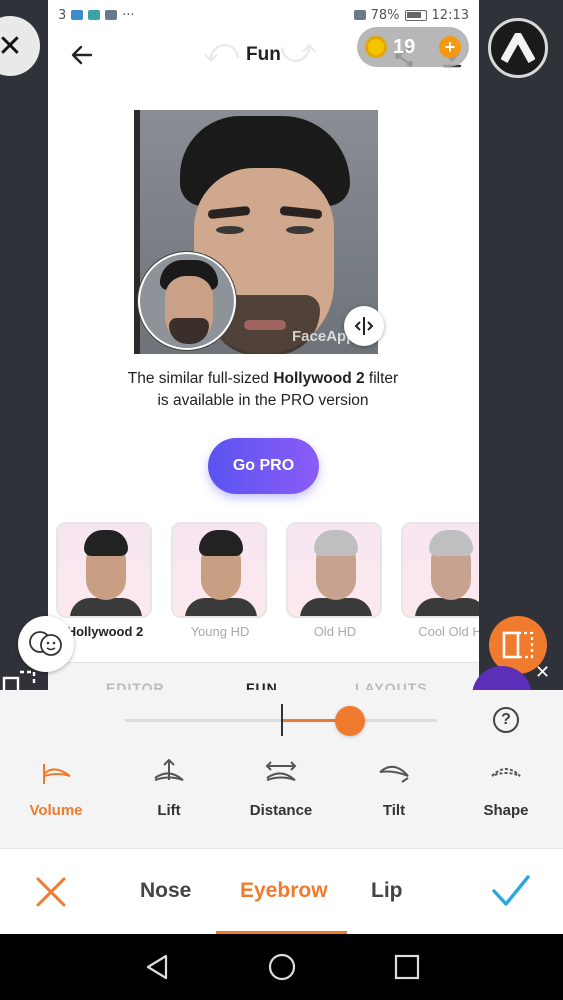 The image size is (563, 1000). I want to click on tool-row: Volume Lift Distance Tilt Shape, so click(281, 793).